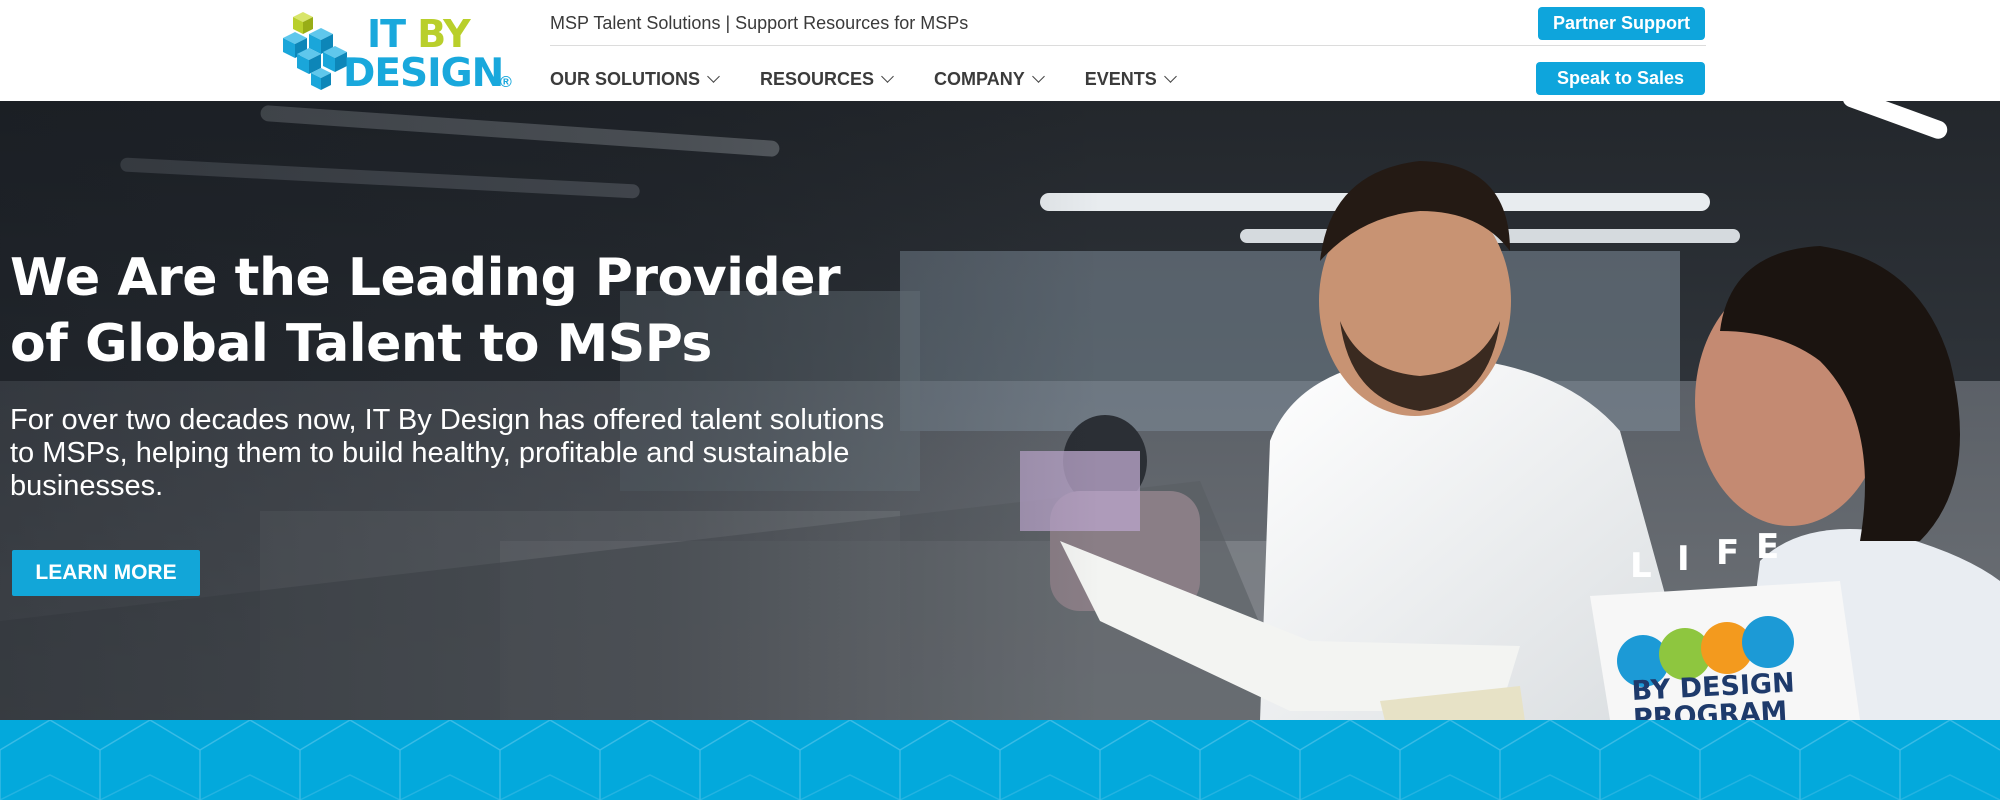  I want to click on main-nav: OUR SOLUTIONS RESOURCES COMPANY EVENTS, so click(883, 79).